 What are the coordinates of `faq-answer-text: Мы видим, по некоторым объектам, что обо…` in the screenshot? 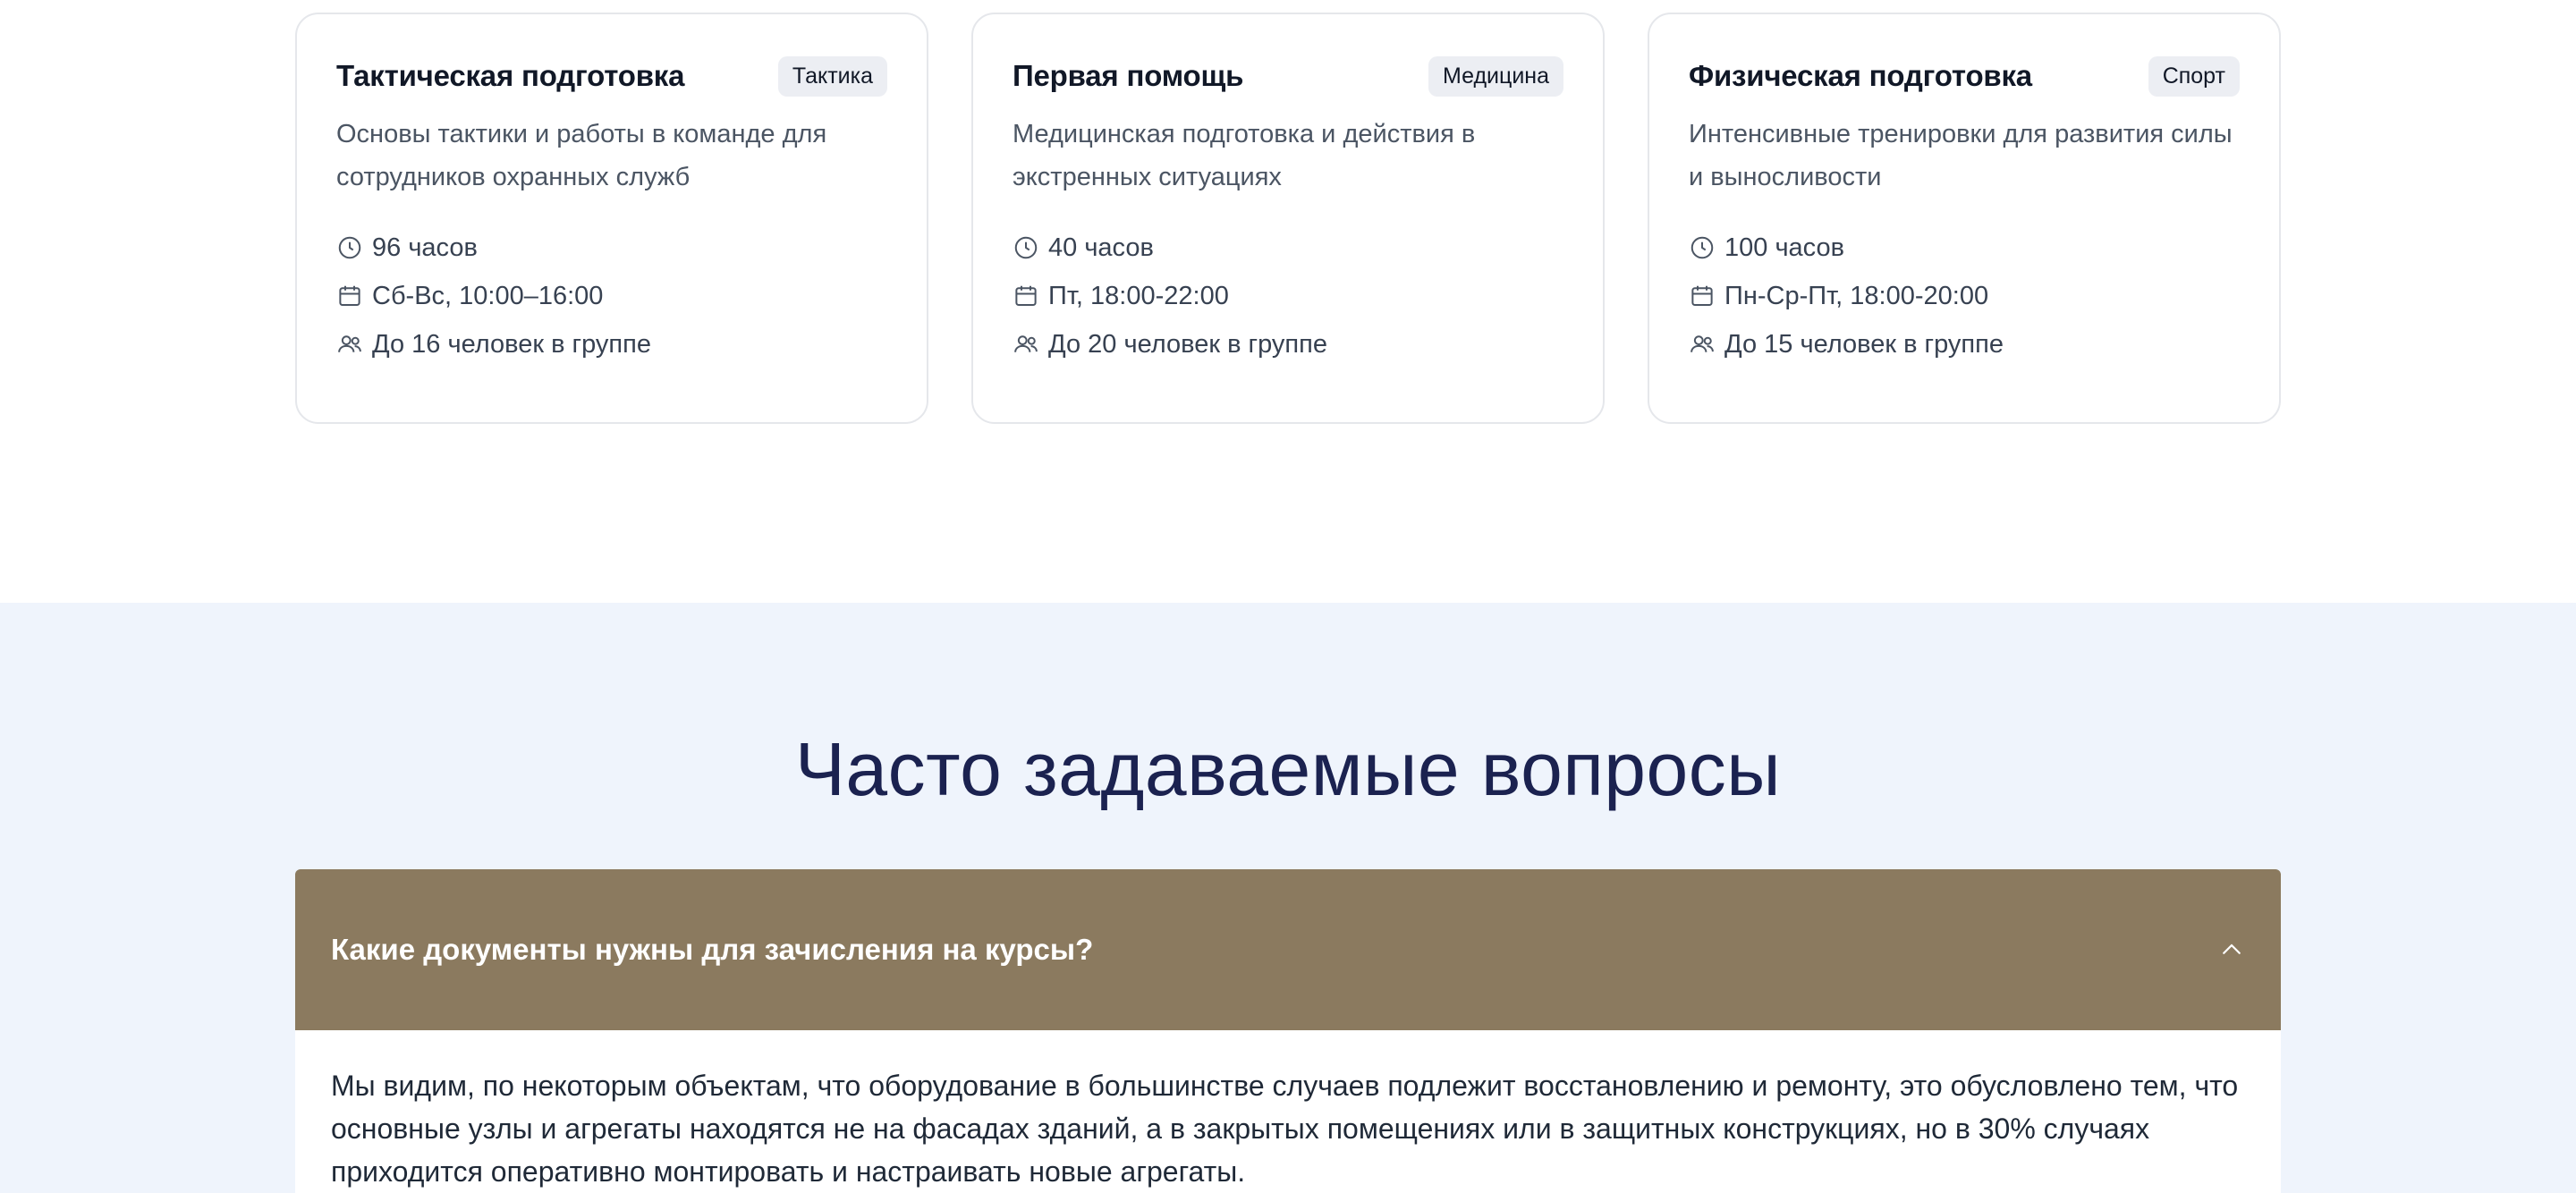 It's located at (1285, 1129).